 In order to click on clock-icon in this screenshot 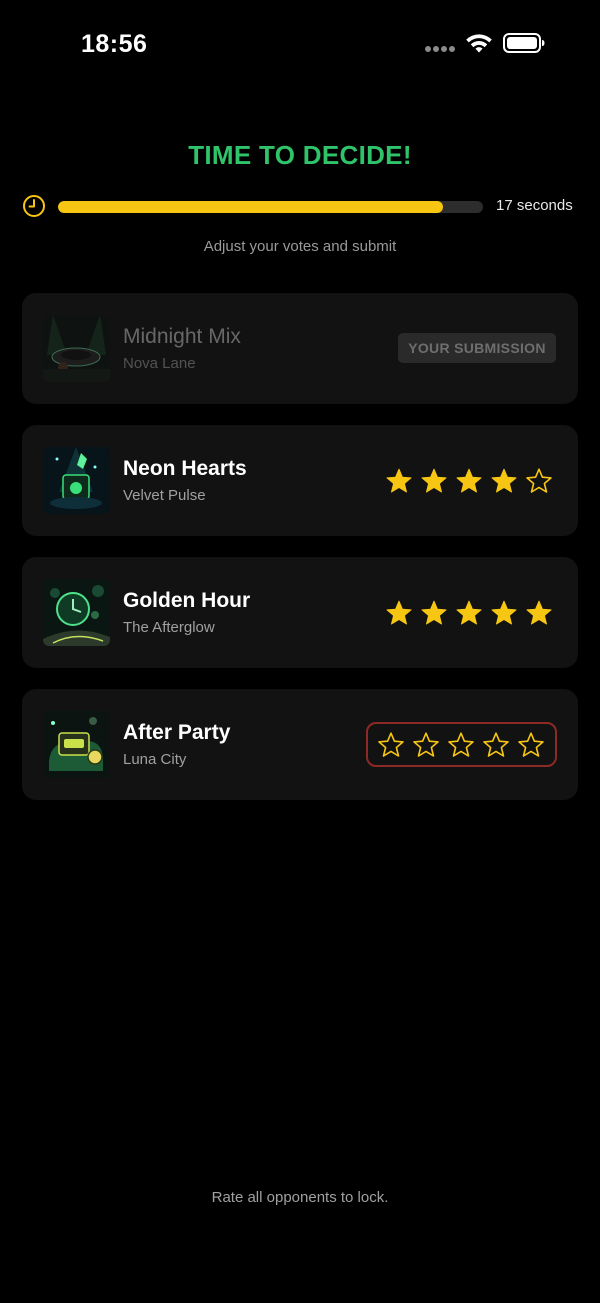, I will do `click(34, 206)`.